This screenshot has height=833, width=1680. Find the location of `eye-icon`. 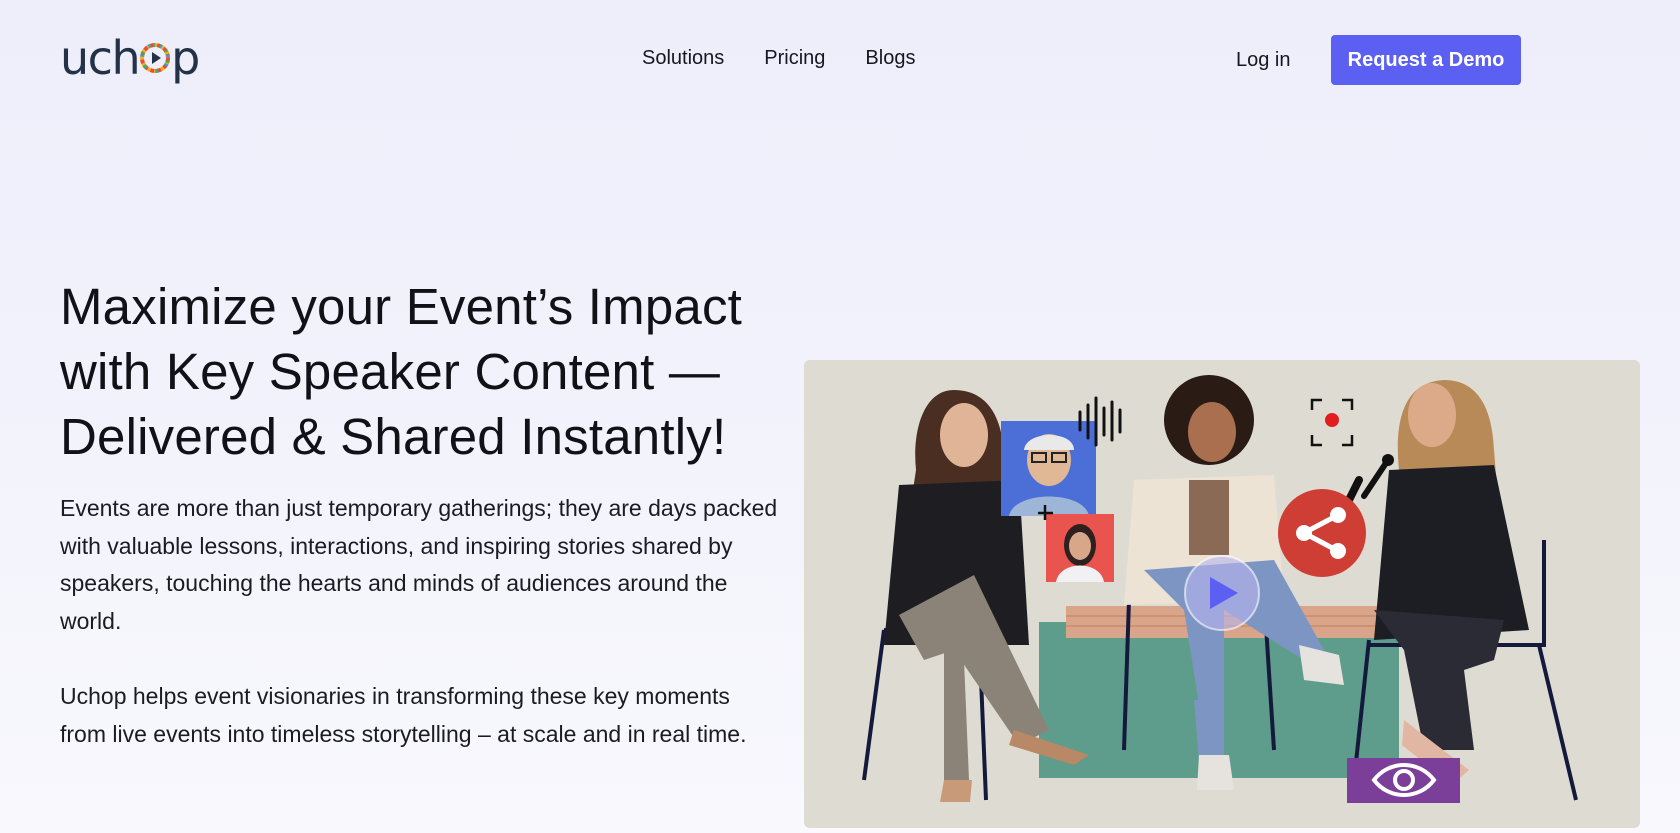

eye-icon is located at coordinates (1403, 780).